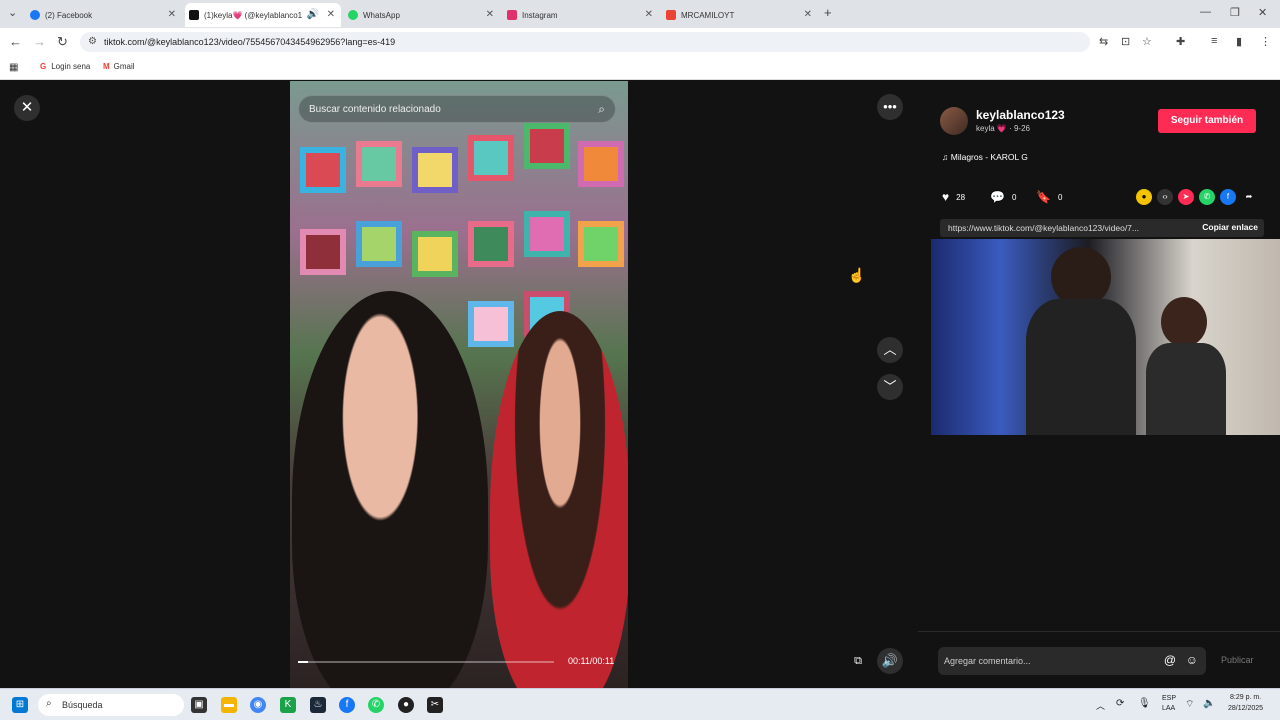 The width and height of the screenshot is (1280, 720). What do you see at coordinates (422, 15) in the screenshot?
I see `tab-whatsapp: WhatsApp ✕` at bounding box center [422, 15].